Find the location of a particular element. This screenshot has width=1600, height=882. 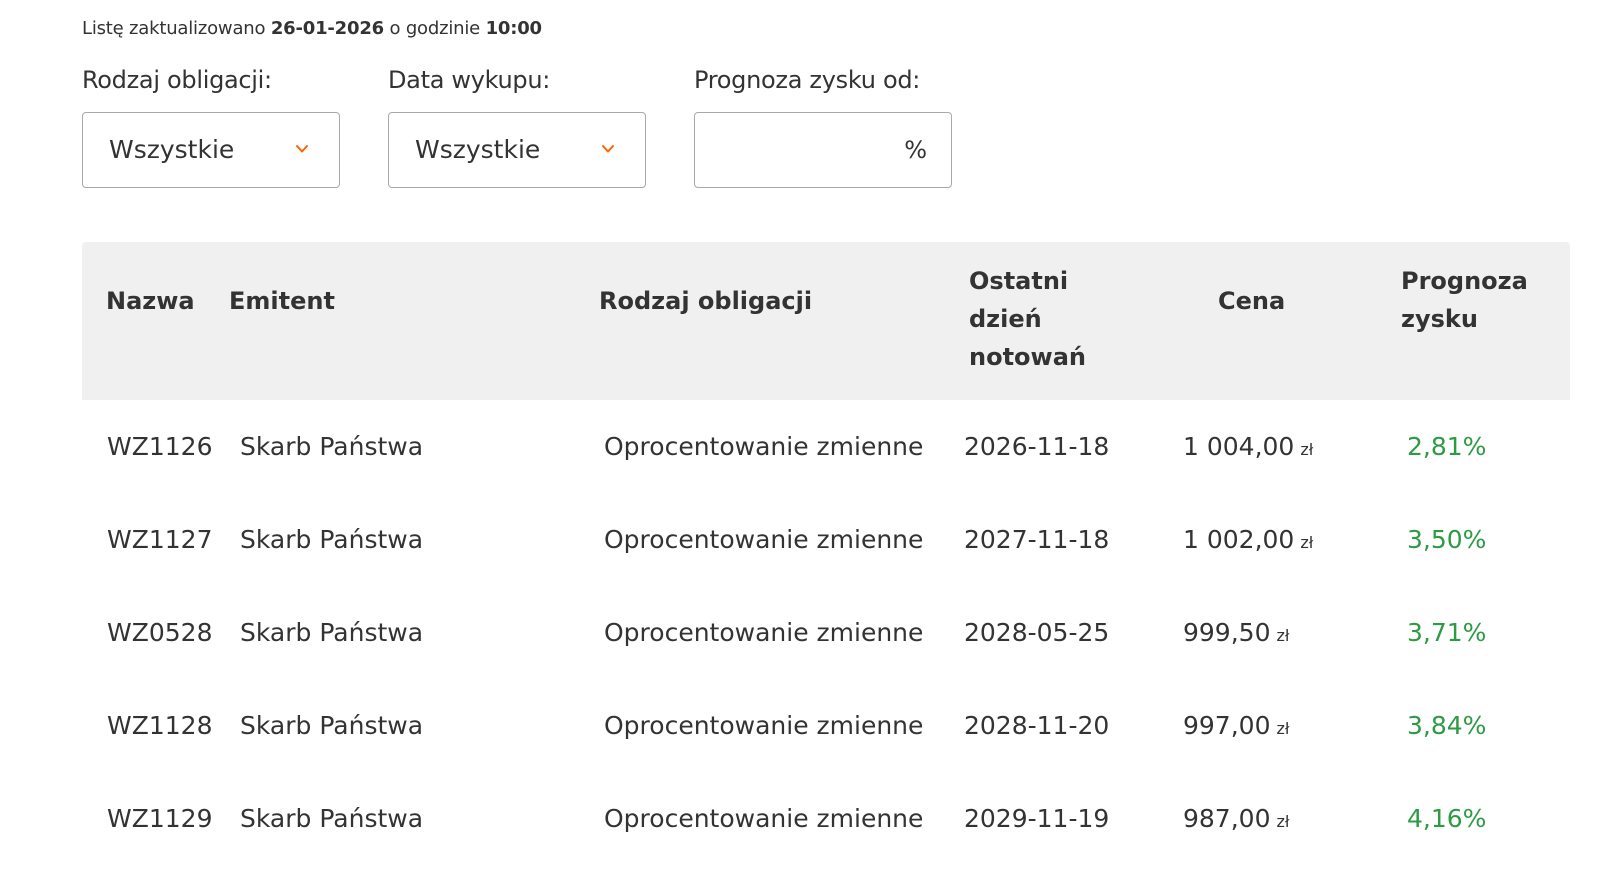

bond-price: 1 004,00 zł is located at coordinates (1248, 448).